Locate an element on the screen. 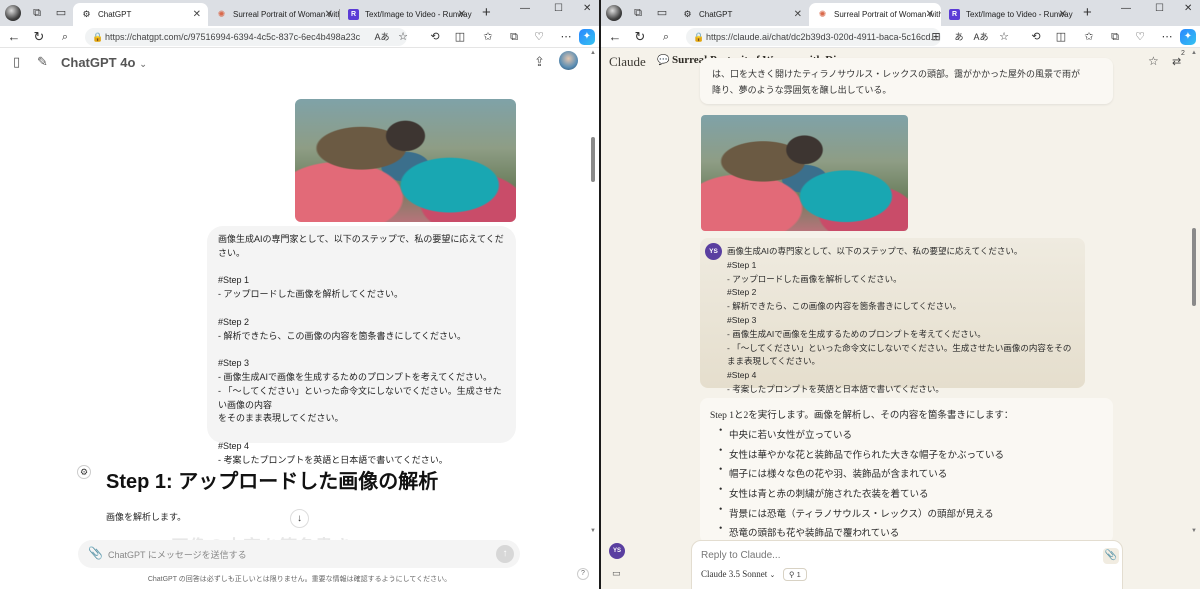 This screenshot has width=1200, height=589. sidebar-toggle-icon: ▭ is located at coordinates (616, 573).